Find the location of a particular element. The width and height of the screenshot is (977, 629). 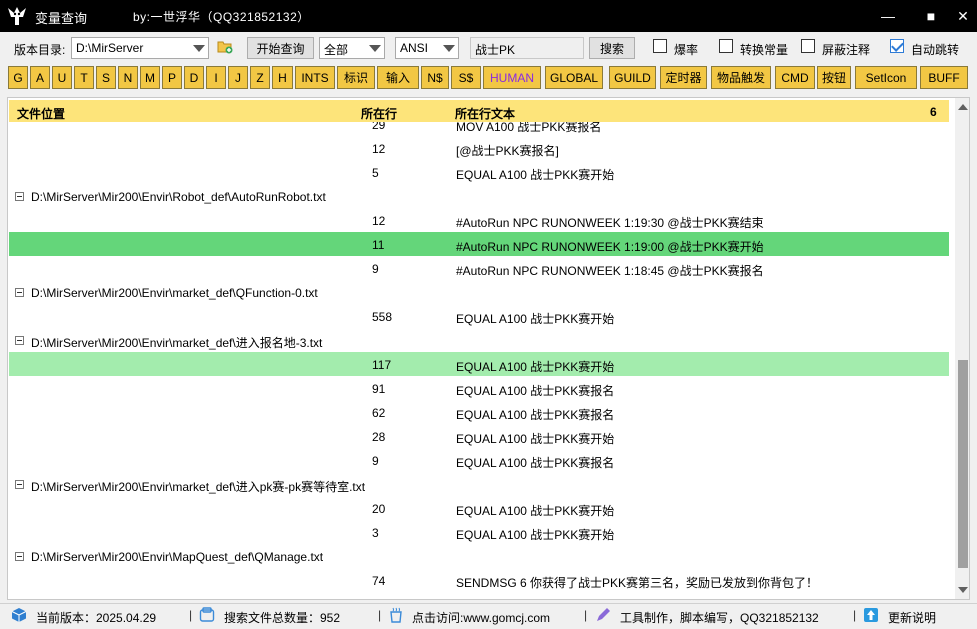

result-row: 91 EQUAL A100 战士PKK赛报名 is located at coordinates (479, 388).